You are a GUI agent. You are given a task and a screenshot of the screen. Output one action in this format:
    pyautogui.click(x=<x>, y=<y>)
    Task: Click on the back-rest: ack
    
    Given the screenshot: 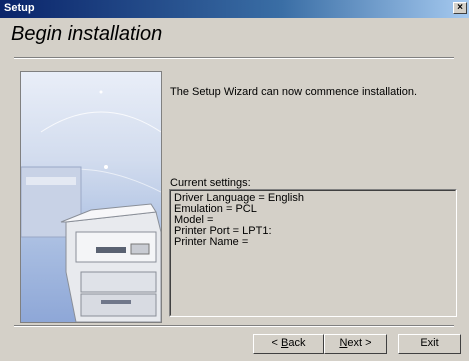 What is the action you would take?
    pyautogui.click(x=297, y=343)
    